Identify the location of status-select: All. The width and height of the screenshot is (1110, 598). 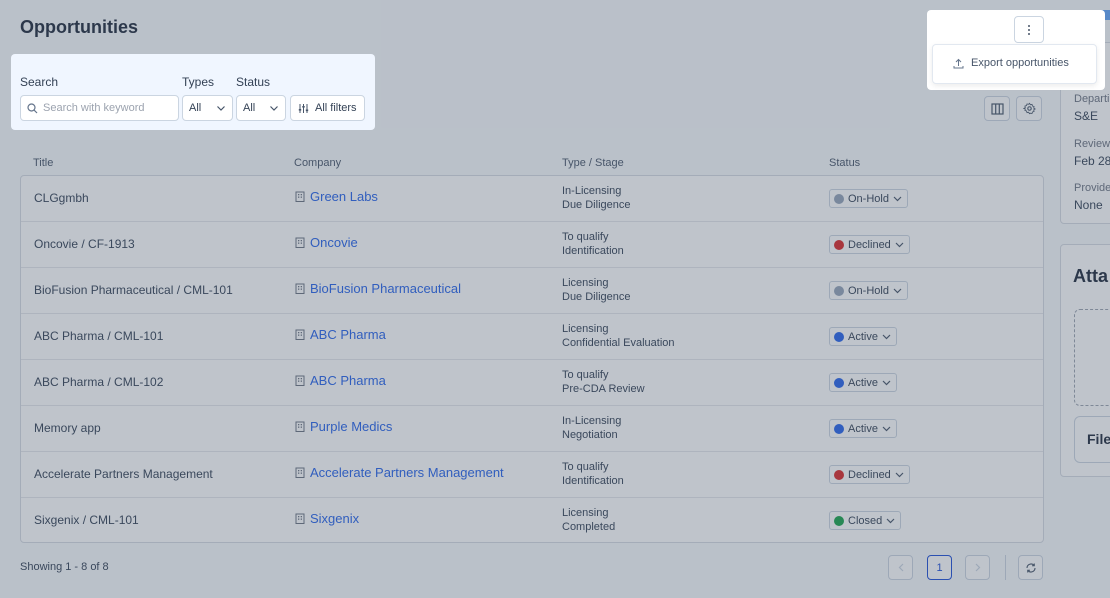
(261, 108).